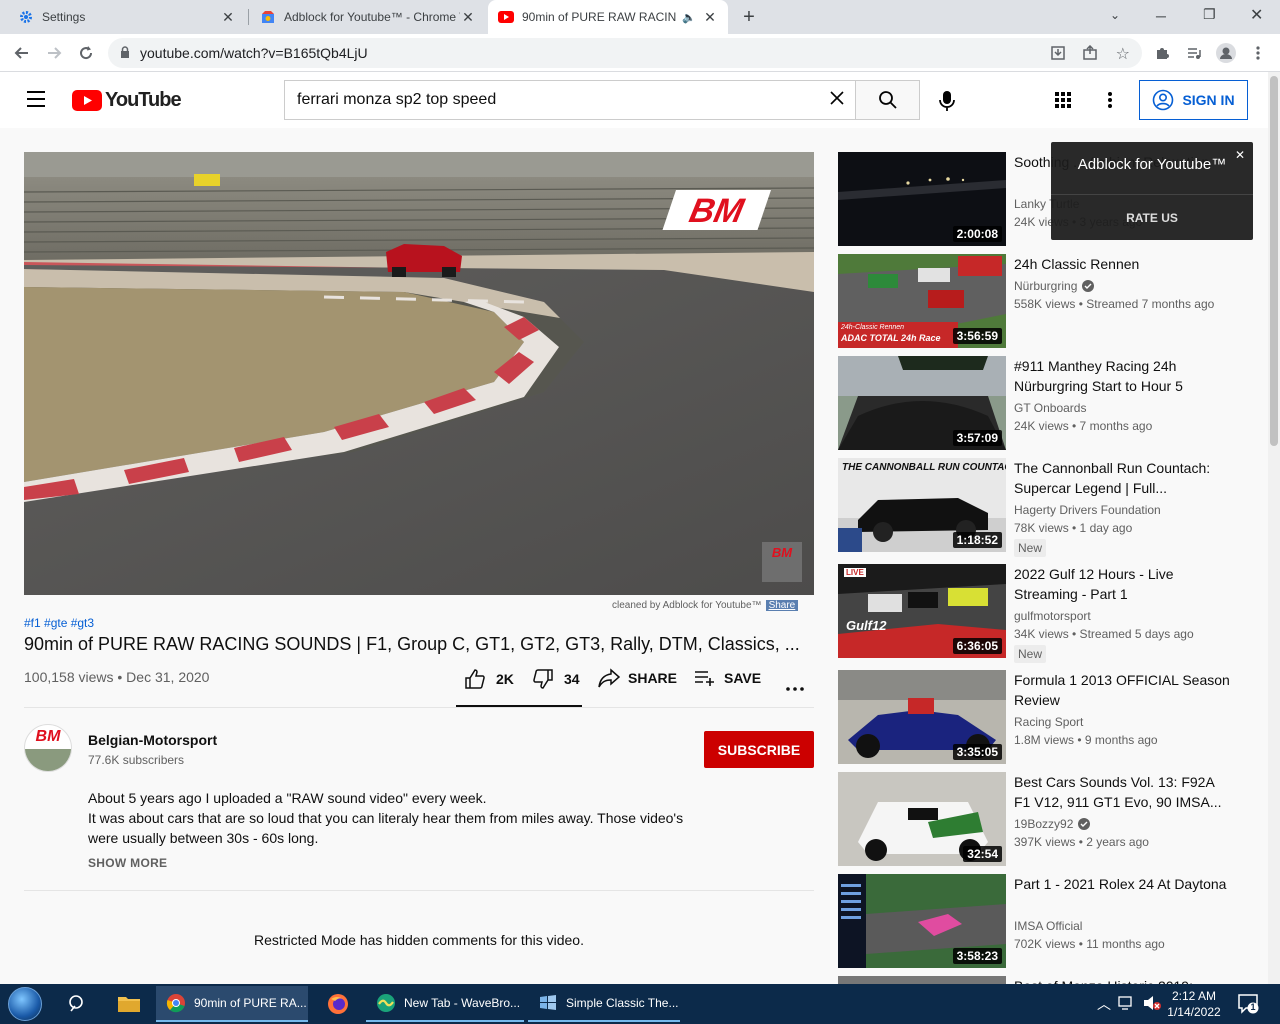 The height and width of the screenshot is (1024, 1280). I want to click on page-scrollbar, so click(1274, 528).